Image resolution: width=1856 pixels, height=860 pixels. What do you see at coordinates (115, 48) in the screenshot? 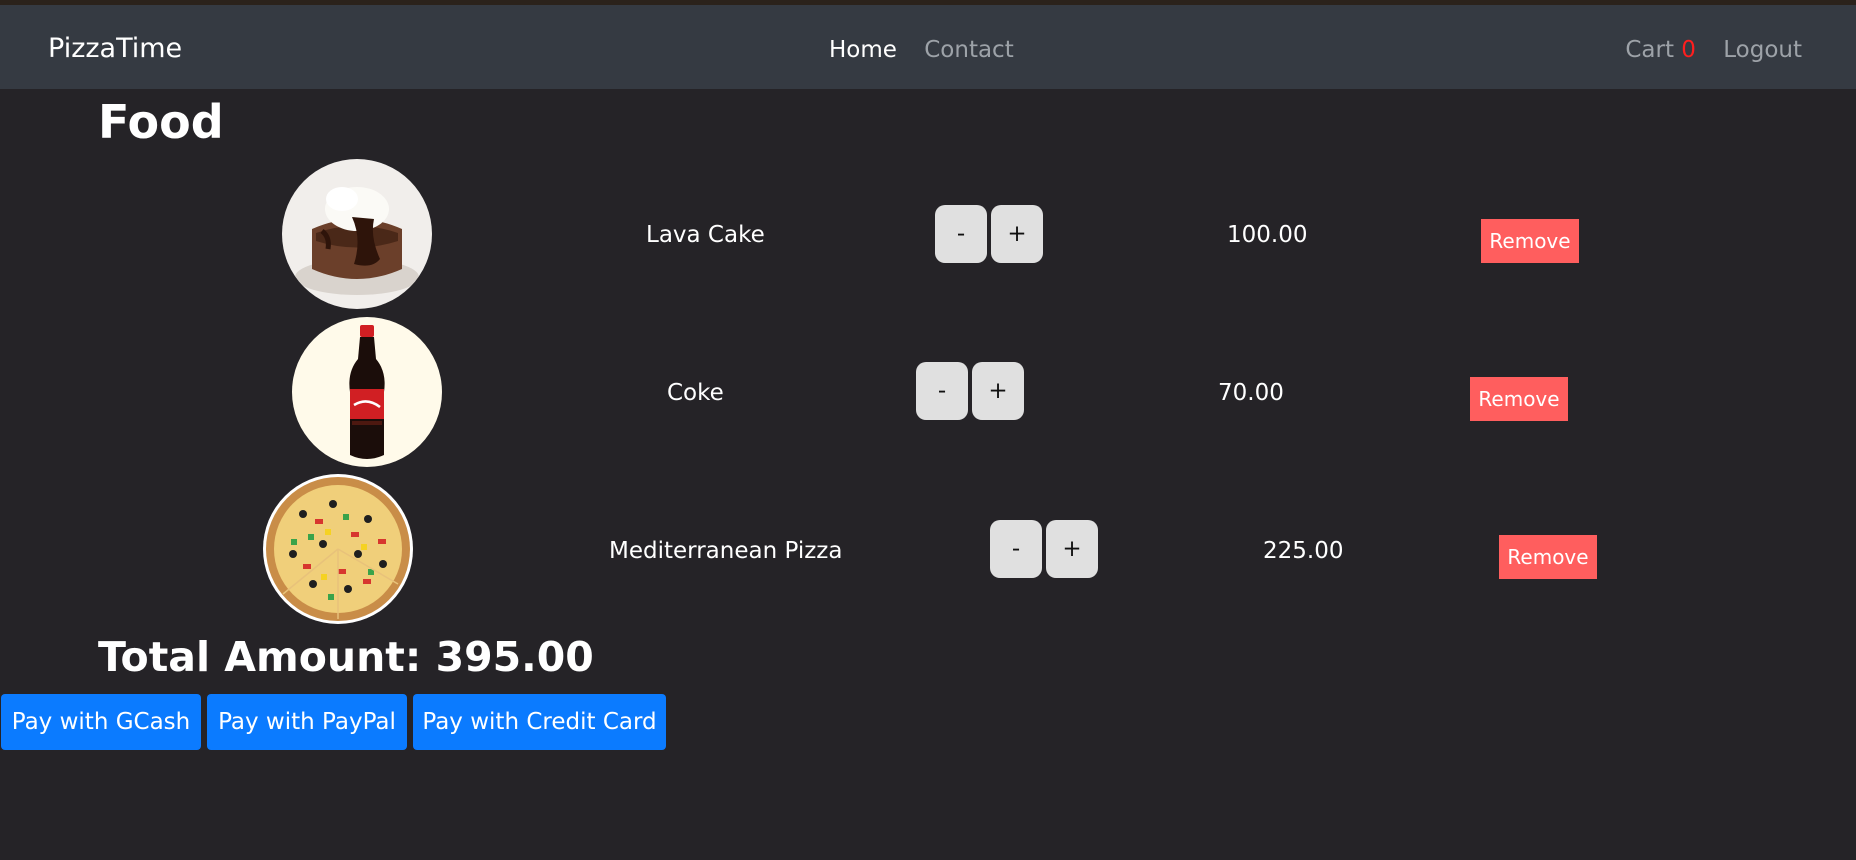
I see `brand-logo: PizzaTime` at bounding box center [115, 48].